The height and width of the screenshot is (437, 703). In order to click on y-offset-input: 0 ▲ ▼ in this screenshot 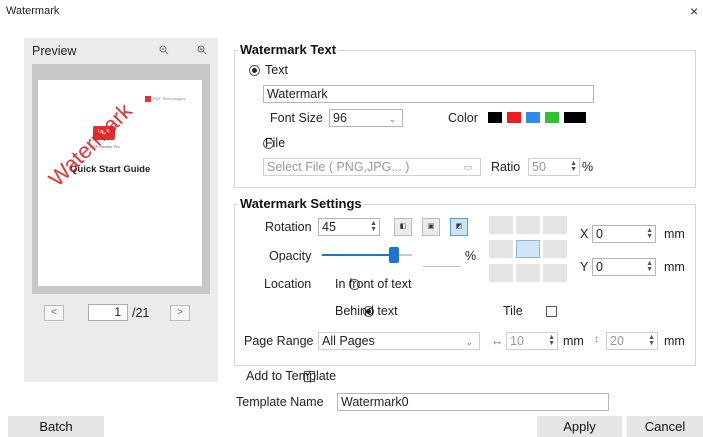, I will do `click(624, 267)`.